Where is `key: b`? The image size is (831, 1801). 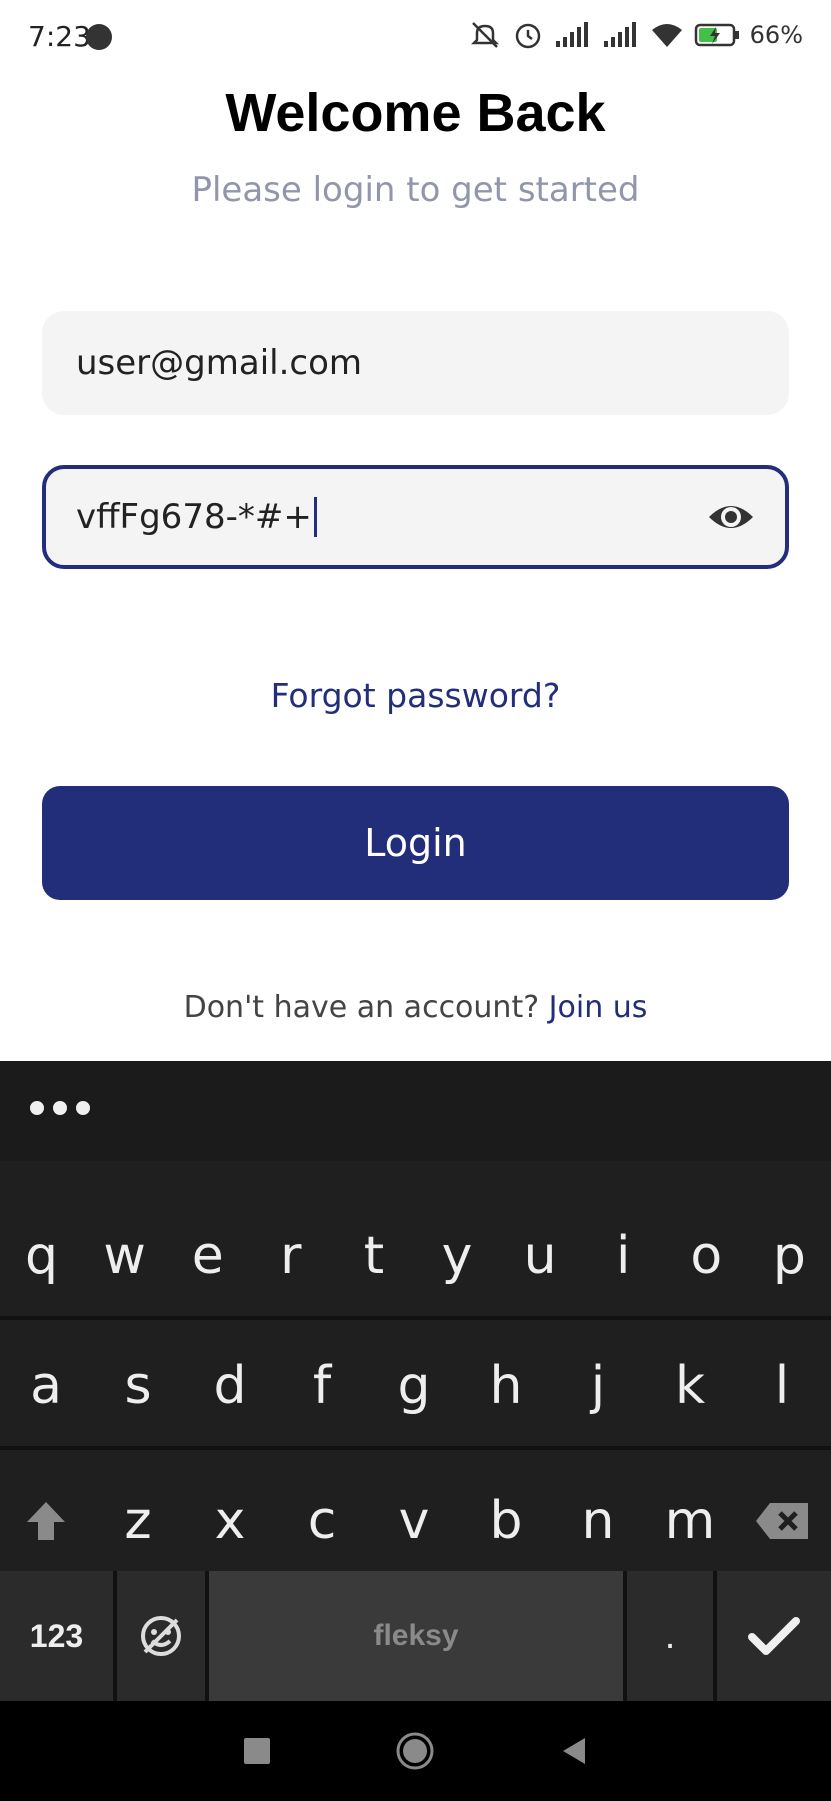 key: b is located at coordinates (506, 1521).